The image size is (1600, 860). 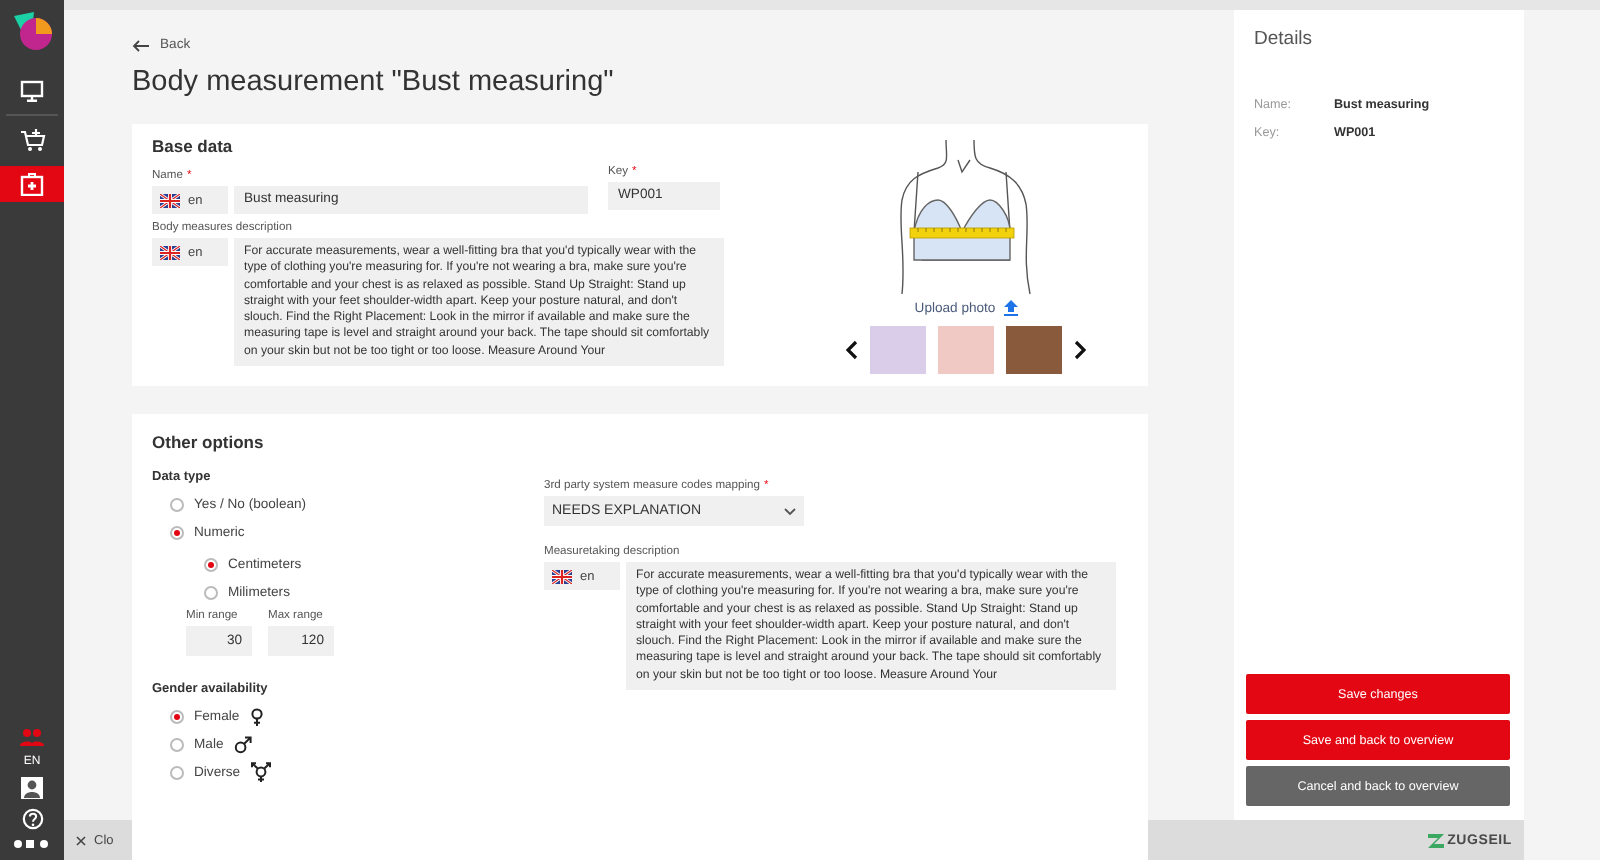 I want to click on panel-title: Details, so click(x=1283, y=39).